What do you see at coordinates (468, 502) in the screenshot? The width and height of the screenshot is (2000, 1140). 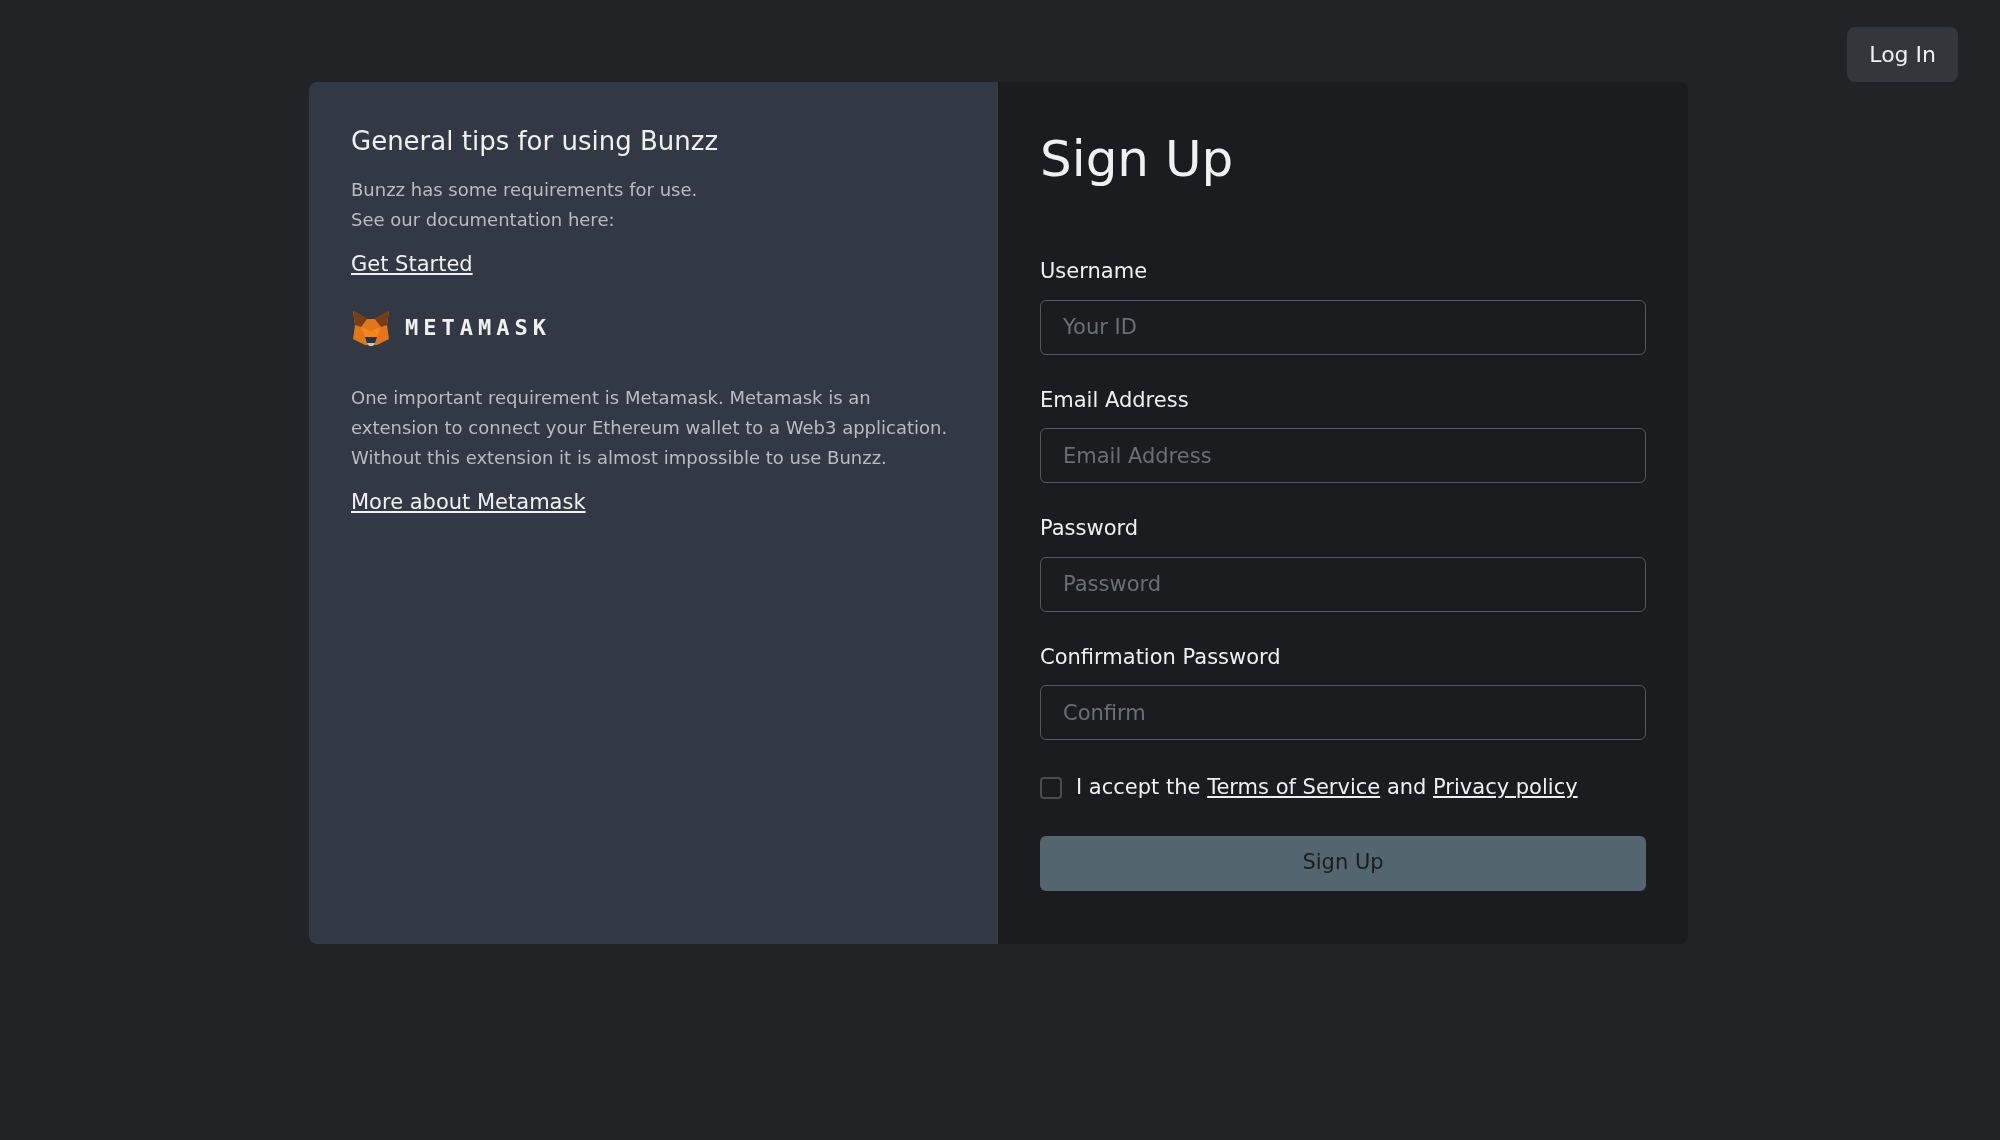 I see `more-about-link: More about Metamask` at bounding box center [468, 502].